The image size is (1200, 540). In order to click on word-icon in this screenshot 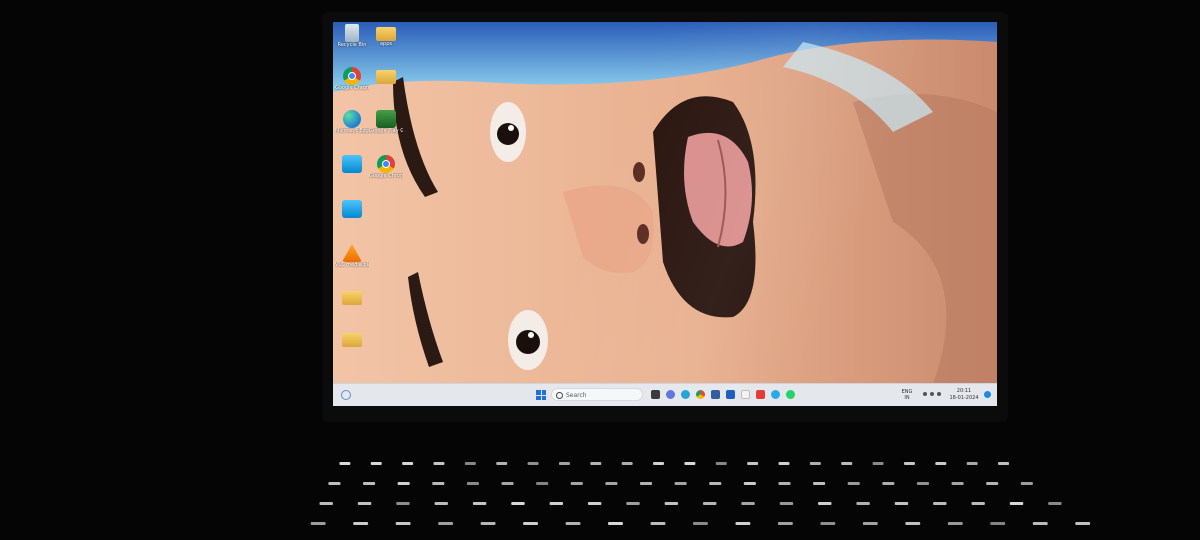, I will do `click(730, 394)`.